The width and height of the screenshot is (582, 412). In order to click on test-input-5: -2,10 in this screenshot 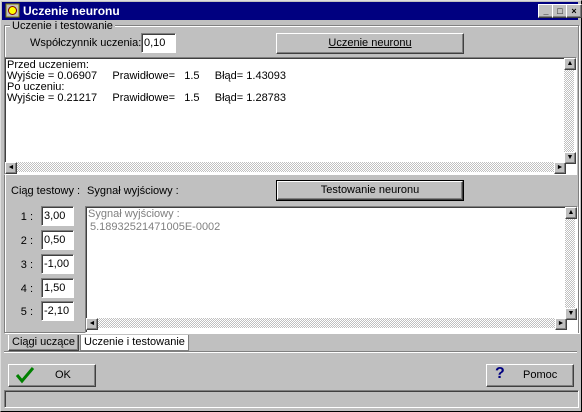, I will do `click(57, 311)`.